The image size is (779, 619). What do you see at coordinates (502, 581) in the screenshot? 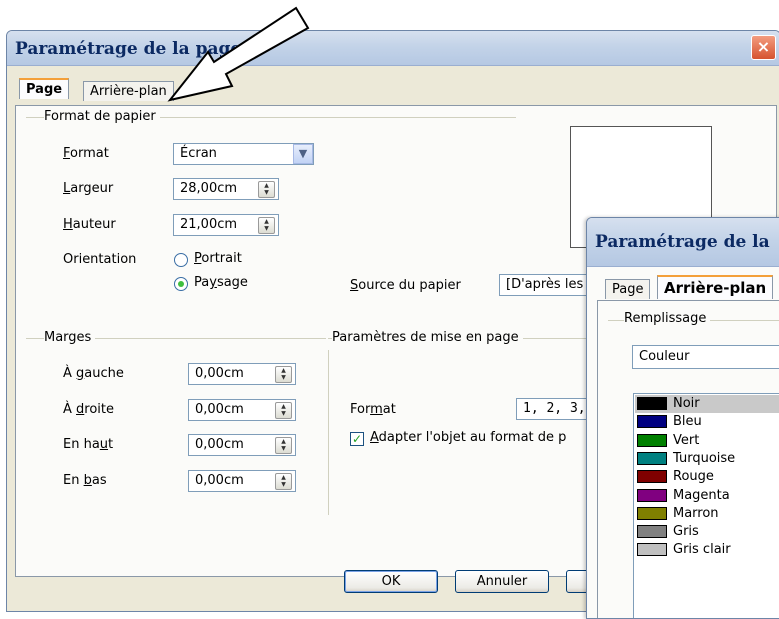
I see `cancel-button: Annuler` at bounding box center [502, 581].